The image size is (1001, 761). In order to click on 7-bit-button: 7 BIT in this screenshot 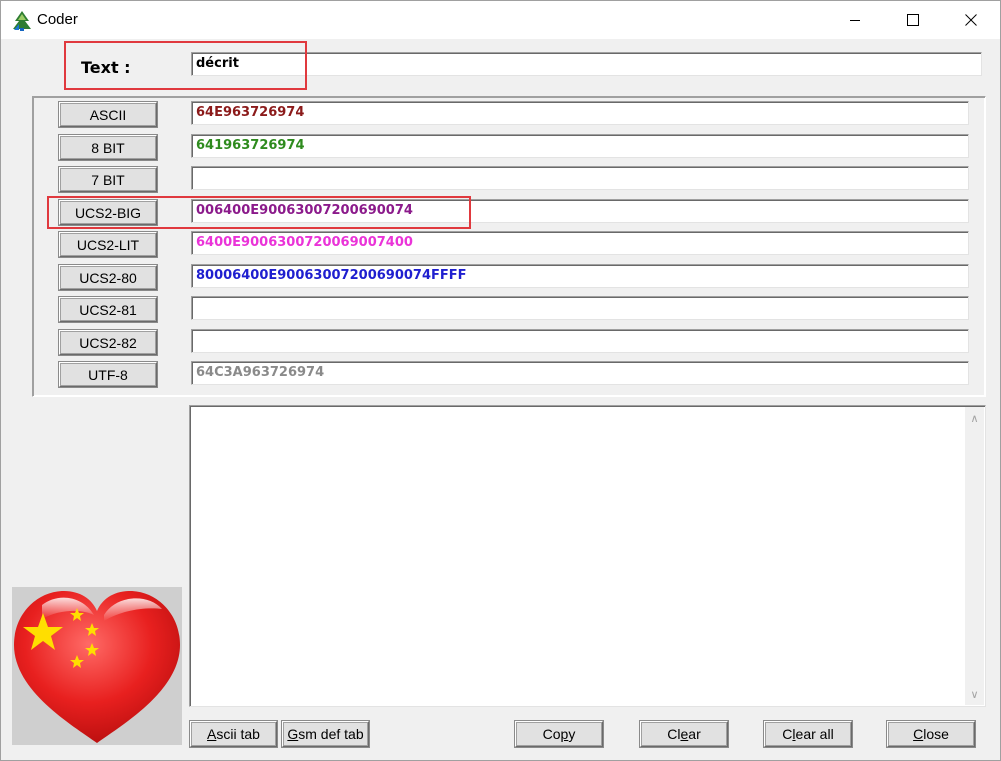, I will do `click(108, 179)`.